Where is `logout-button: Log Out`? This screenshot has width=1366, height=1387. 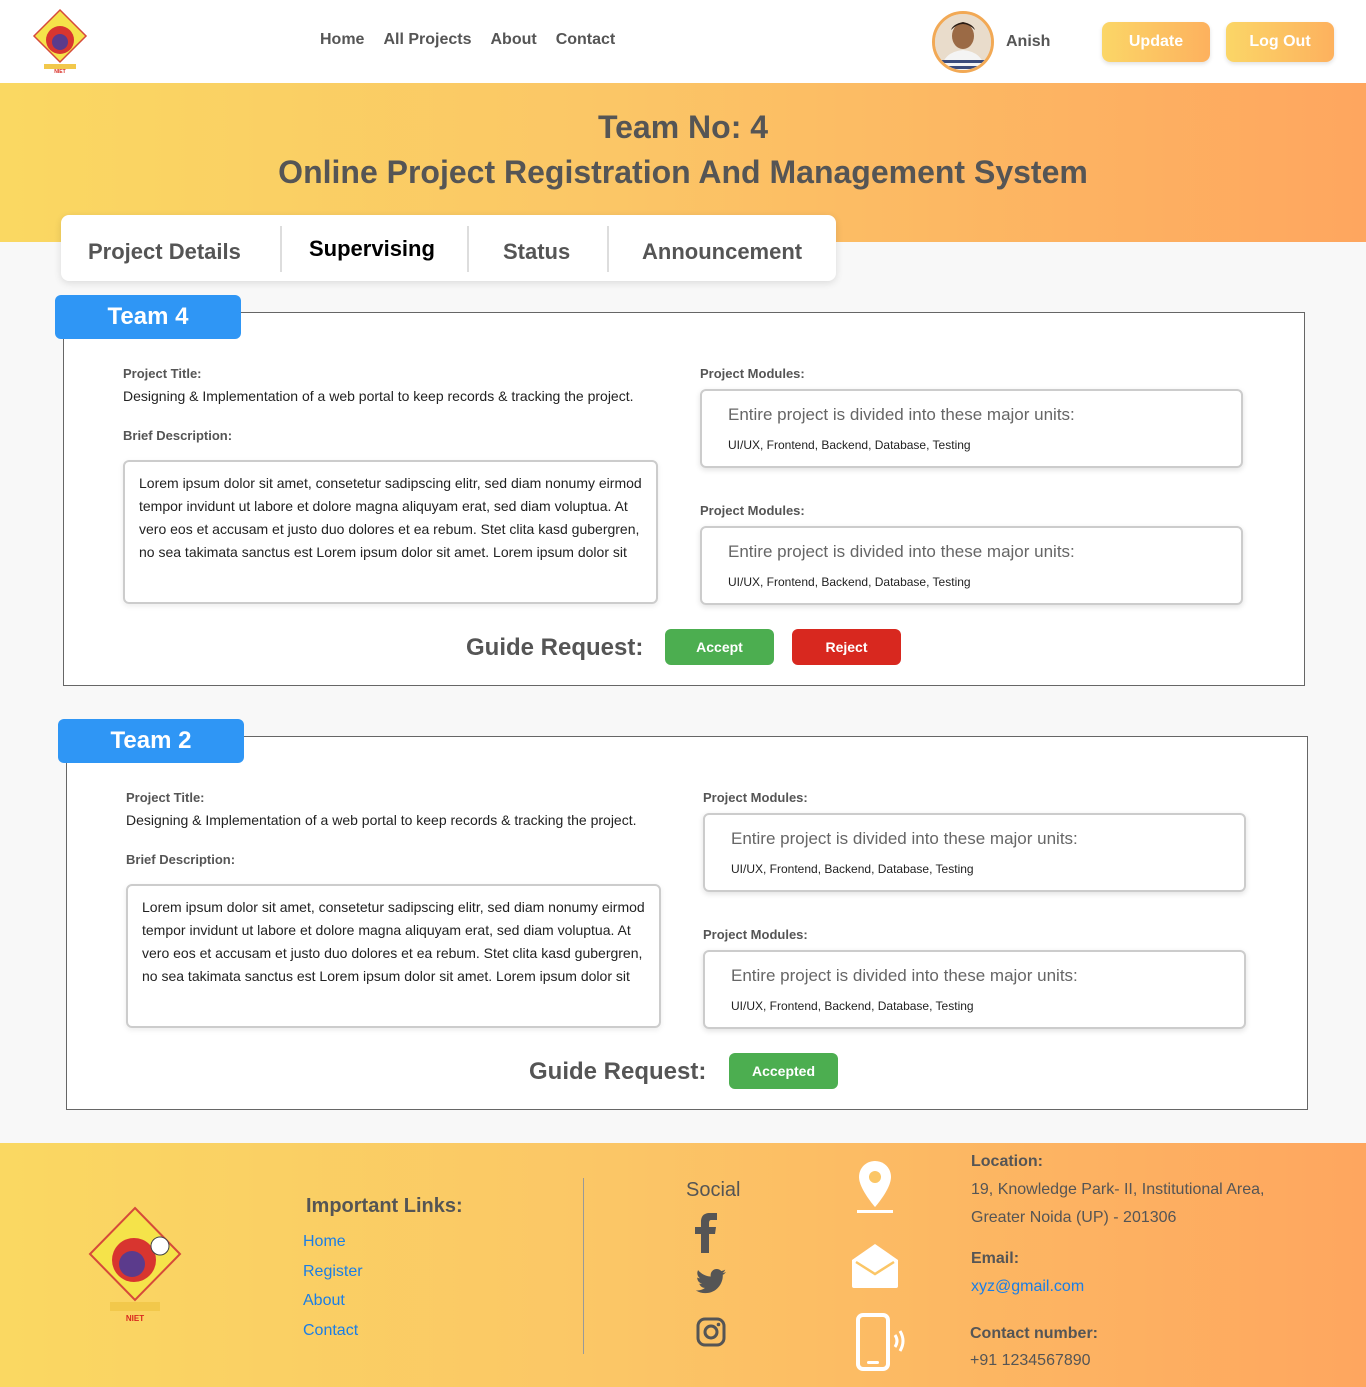
logout-button: Log Out is located at coordinates (1280, 42).